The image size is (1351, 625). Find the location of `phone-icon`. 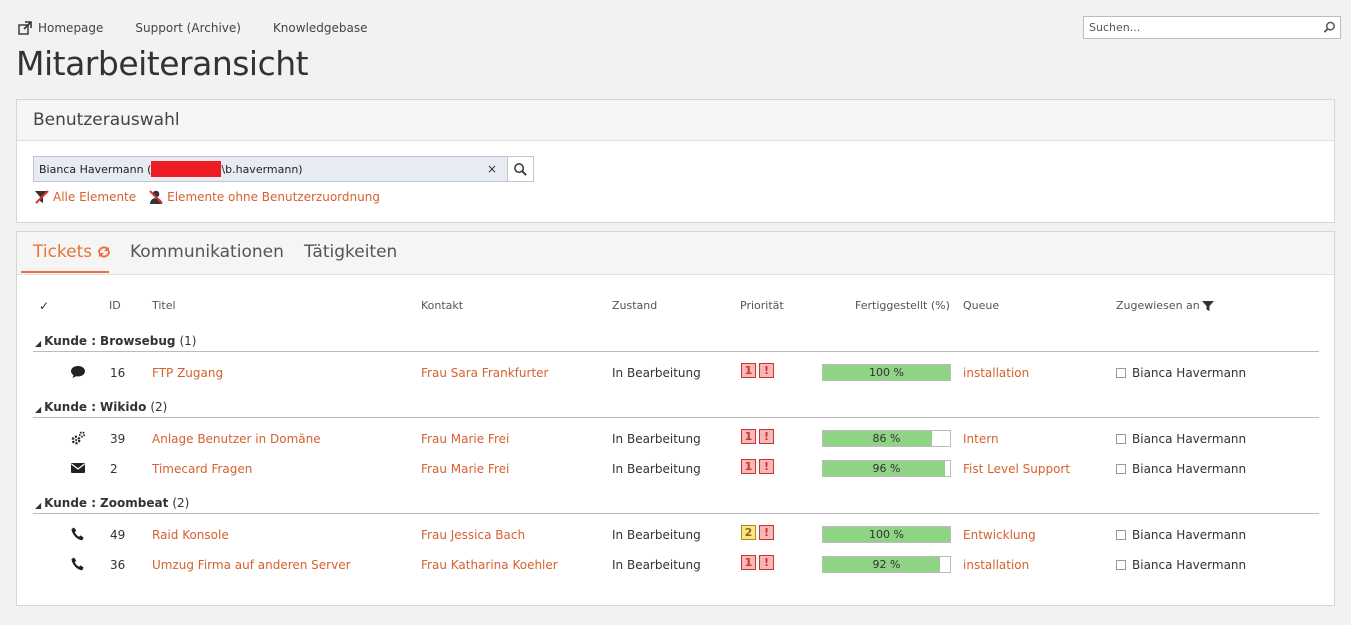

phone-icon is located at coordinates (78, 535).